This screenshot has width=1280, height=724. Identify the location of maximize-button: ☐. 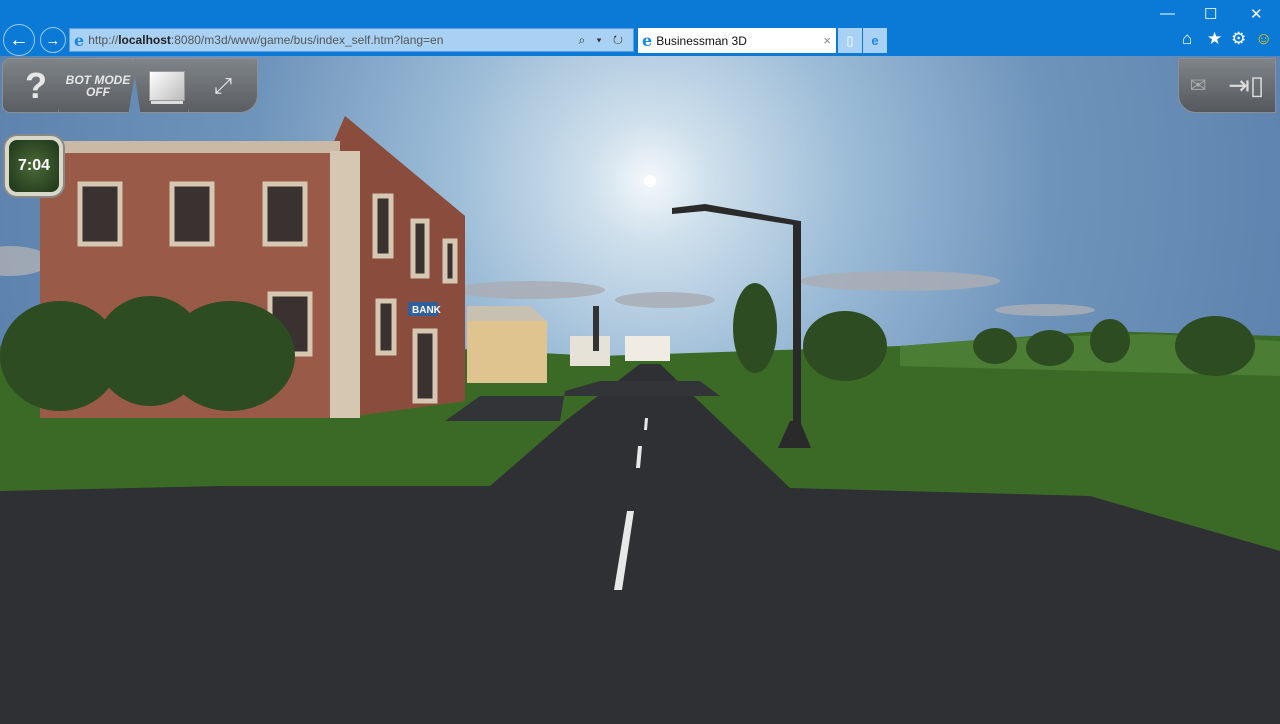
(1210, 14).